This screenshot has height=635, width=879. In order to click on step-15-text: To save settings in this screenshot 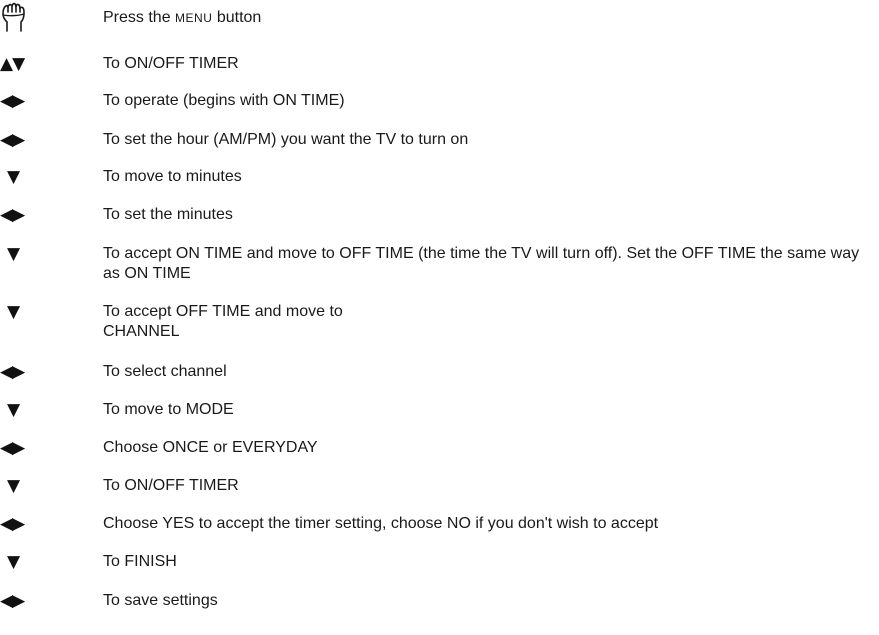, I will do `click(160, 600)`.